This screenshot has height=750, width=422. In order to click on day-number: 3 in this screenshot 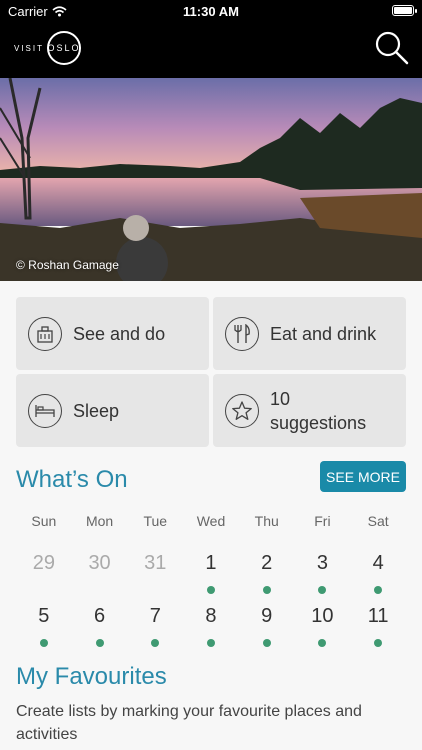, I will do `click(322, 563)`.